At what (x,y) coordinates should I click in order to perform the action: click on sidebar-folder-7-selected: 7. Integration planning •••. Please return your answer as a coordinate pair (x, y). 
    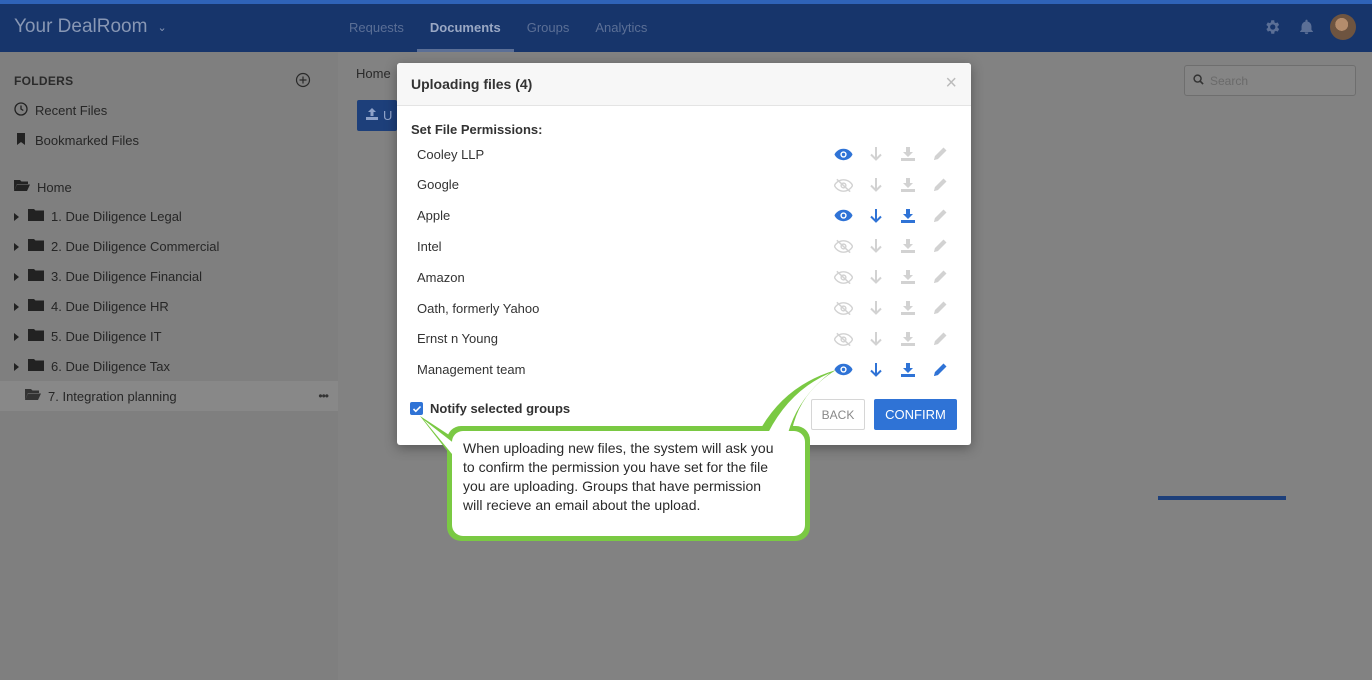
    Looking at the image, I should click on (169, 396).